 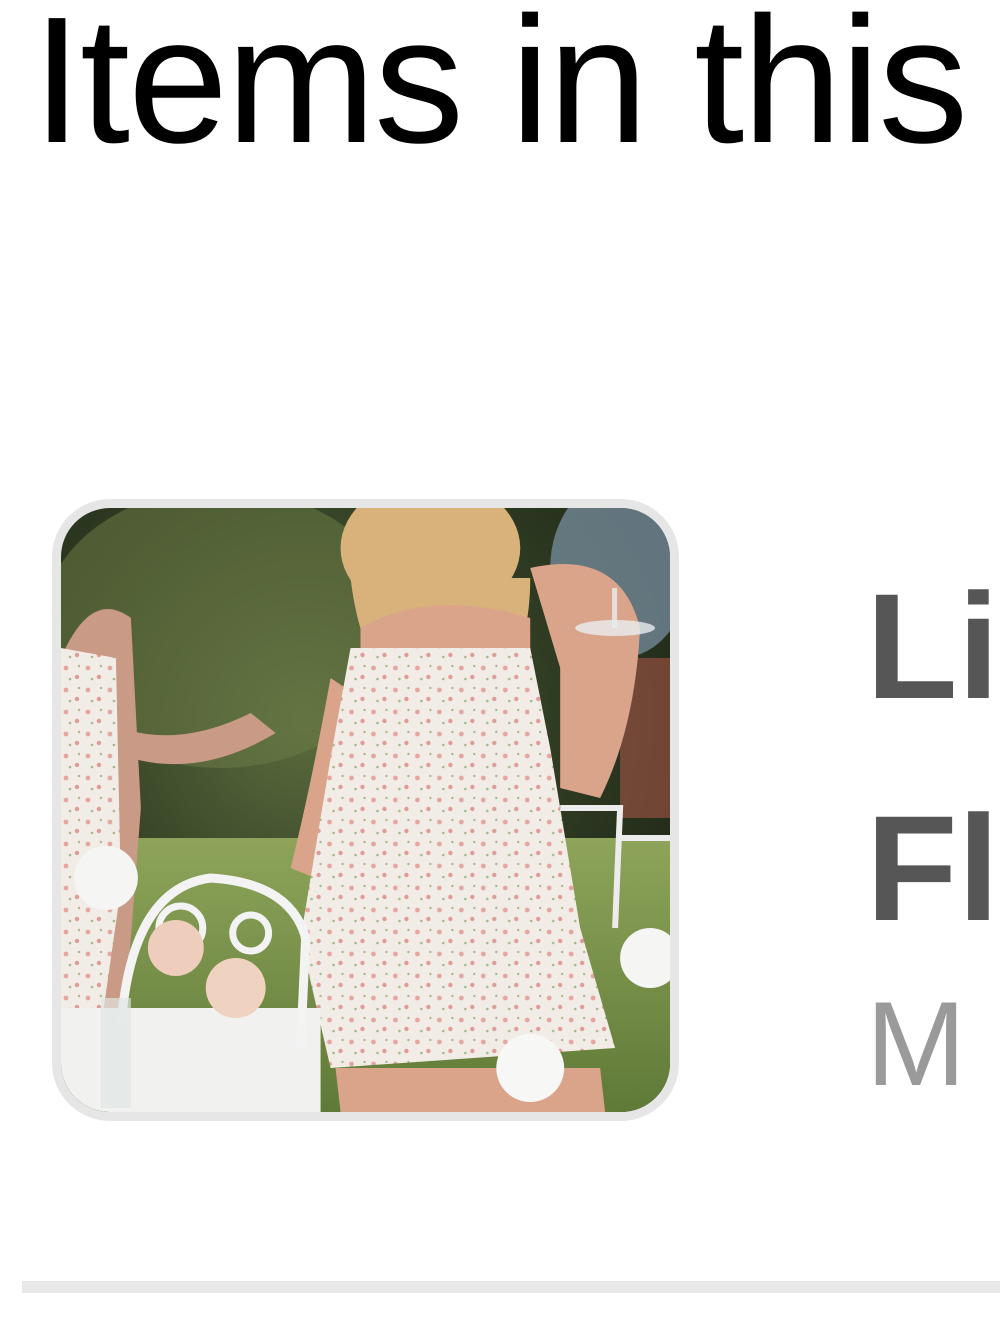 I want to click on item-details: Li Fl M, so click(x=932, y=827).